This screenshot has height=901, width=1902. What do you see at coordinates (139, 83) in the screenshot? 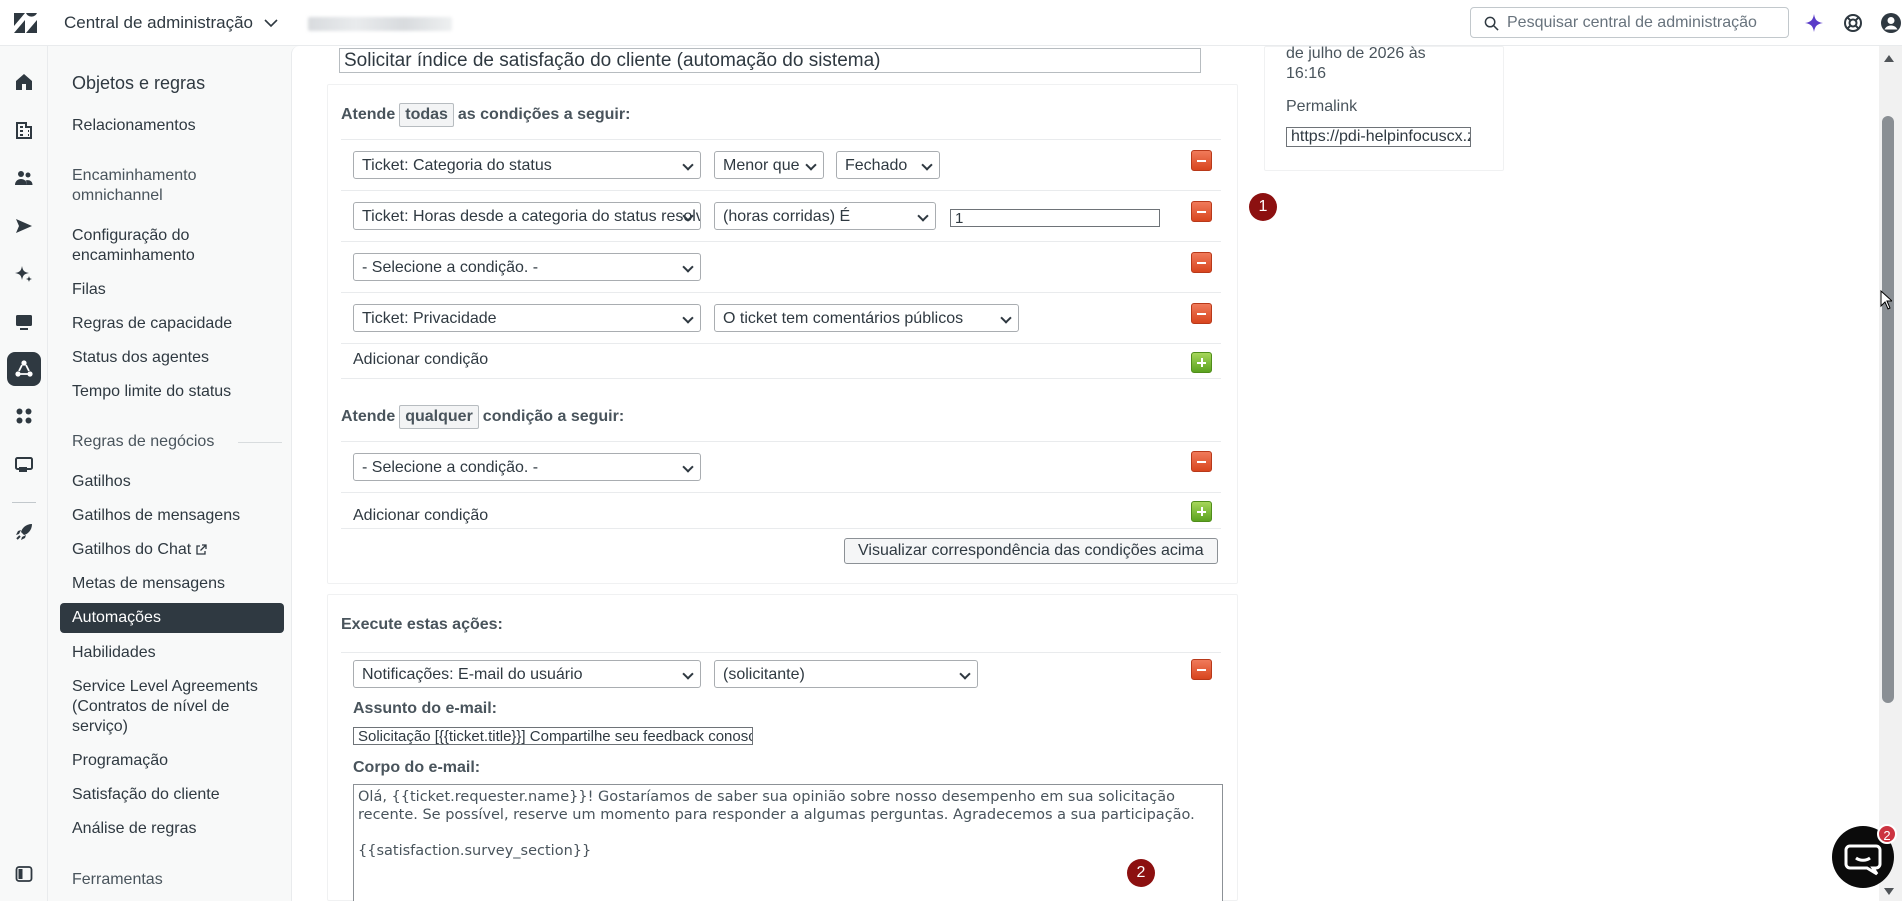
I see `nav-section-title: Objetos e regras` at bounding box center [139, 83].